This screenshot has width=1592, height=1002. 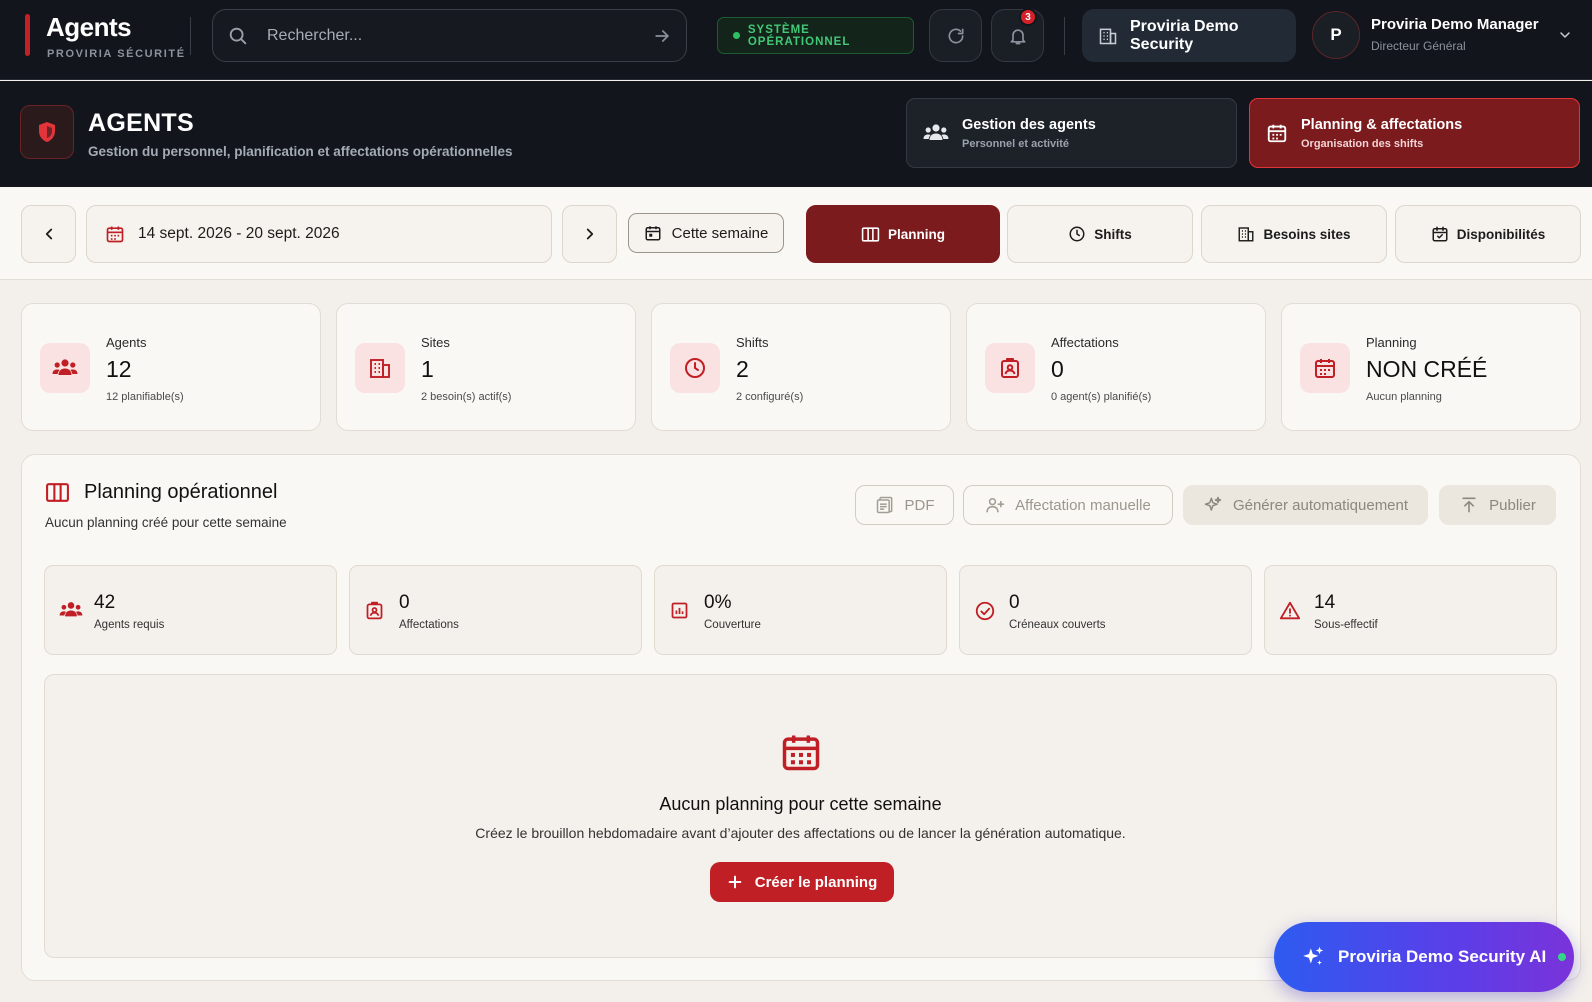 I want to click on chevron-right-icon, so click(x=590, y=234).